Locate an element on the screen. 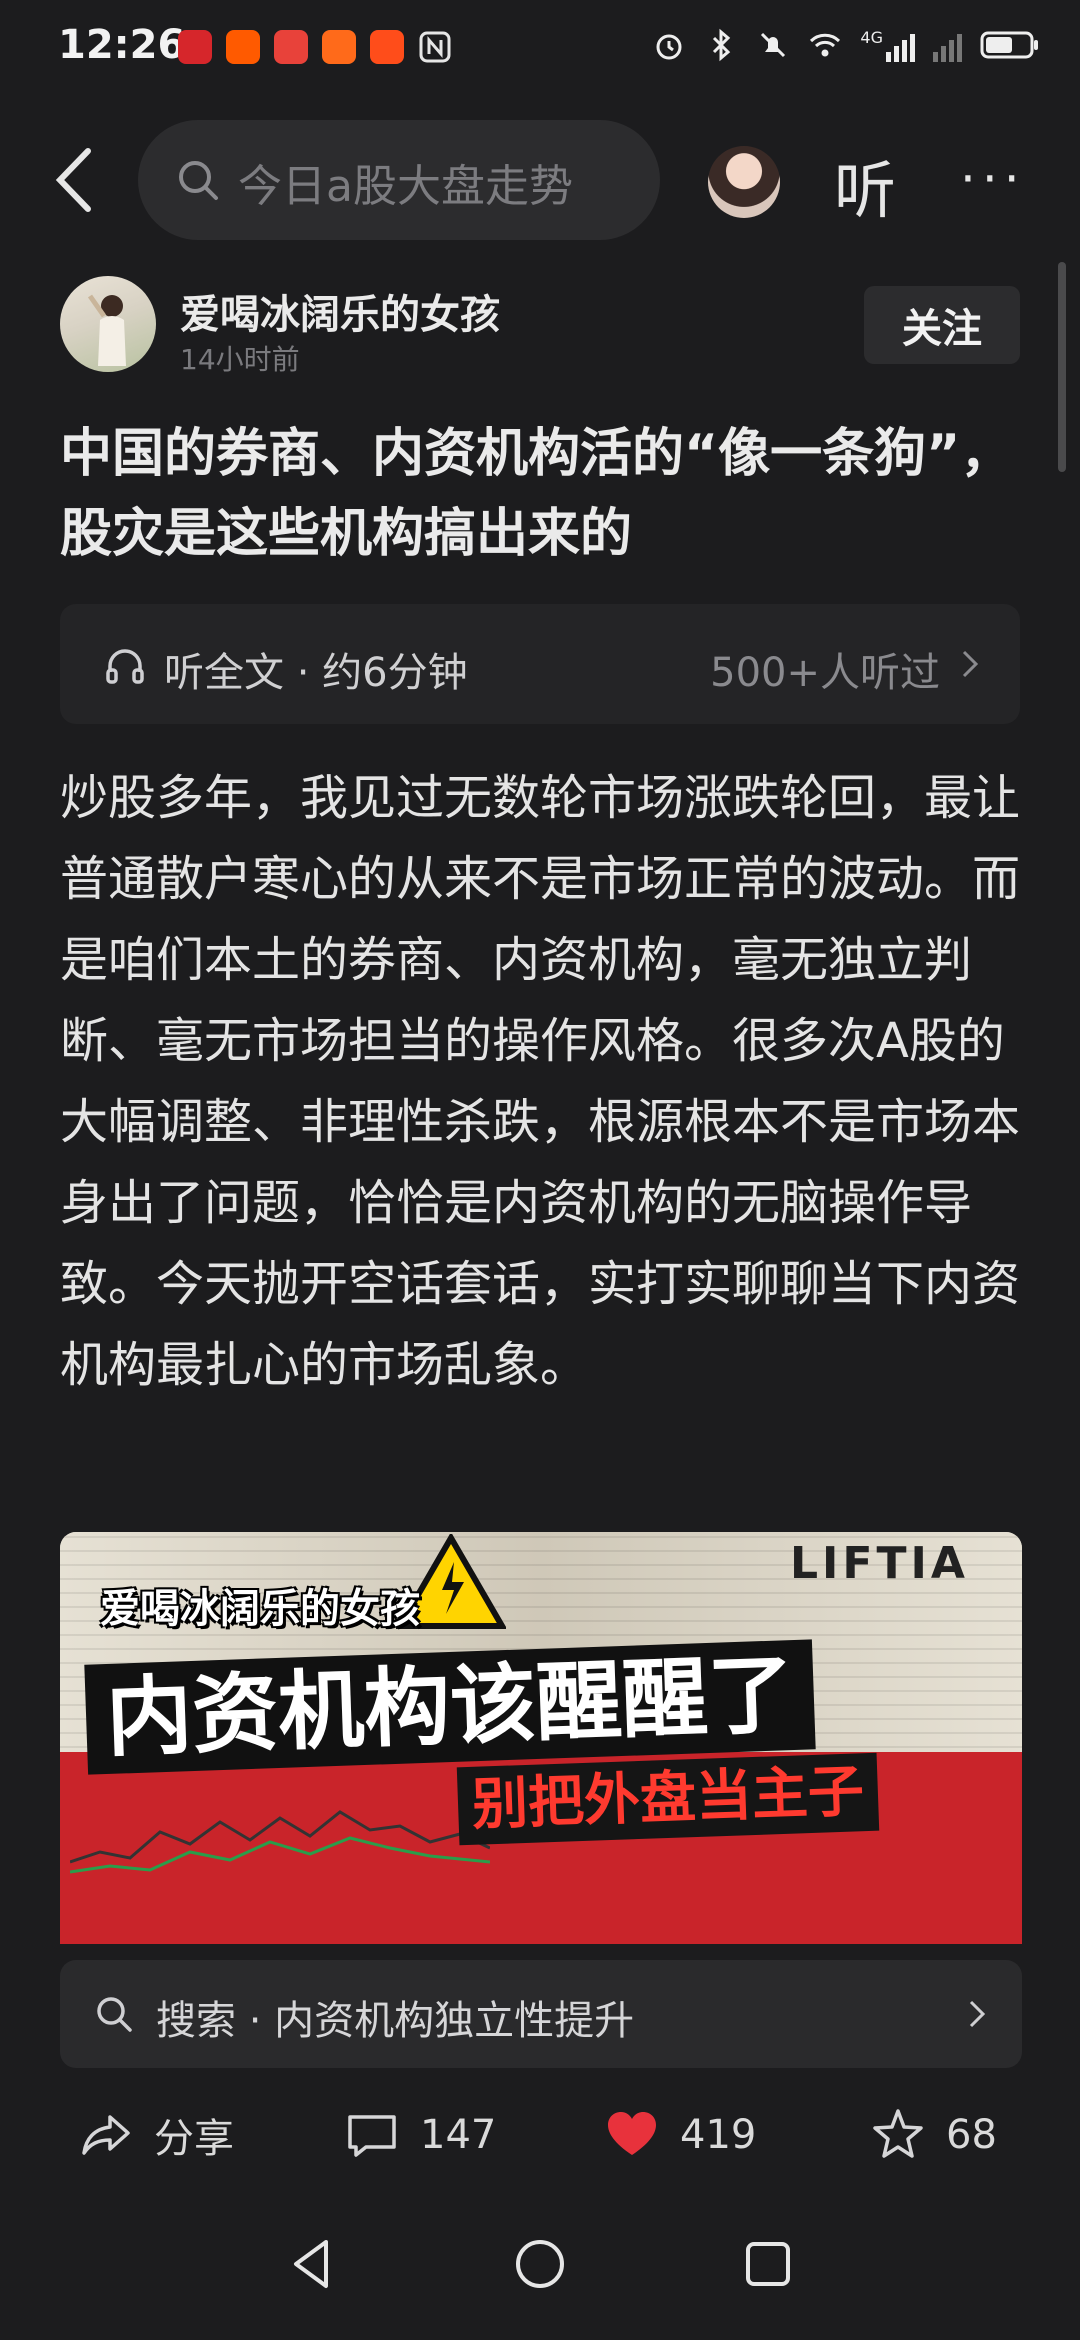  bluetooth-icon is located at coordinates (722, 45).